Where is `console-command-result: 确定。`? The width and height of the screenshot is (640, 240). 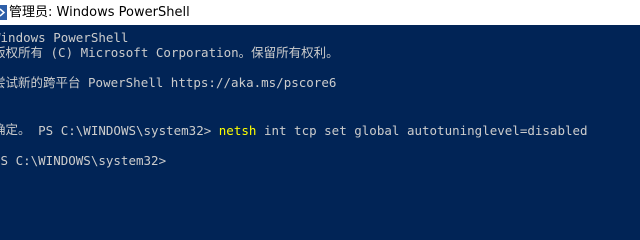
console-command-result: 确定。 is located at coordinates (15, 129).